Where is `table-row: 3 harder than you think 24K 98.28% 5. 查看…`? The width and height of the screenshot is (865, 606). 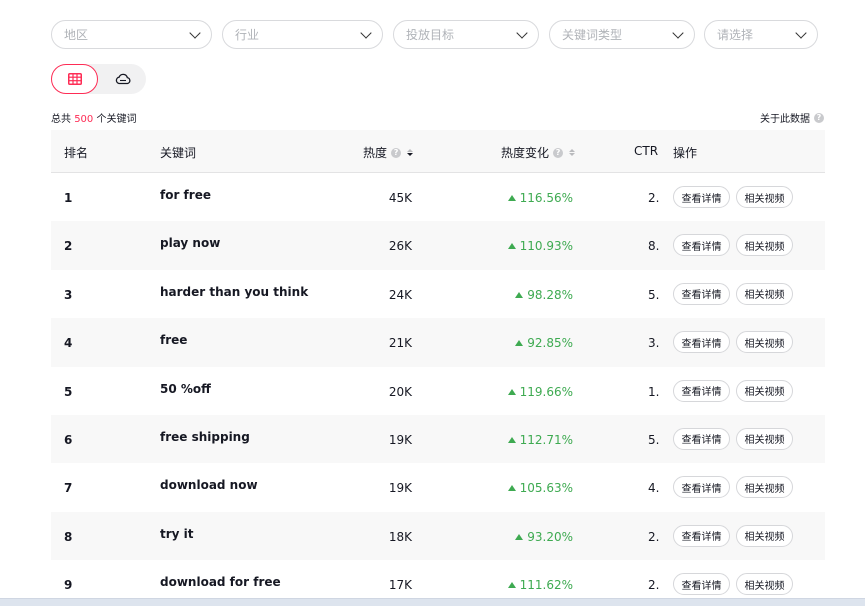 table-row: 3 harder than you think 24K 98.28% 5. 查看… is located at coordinates (438, 294).